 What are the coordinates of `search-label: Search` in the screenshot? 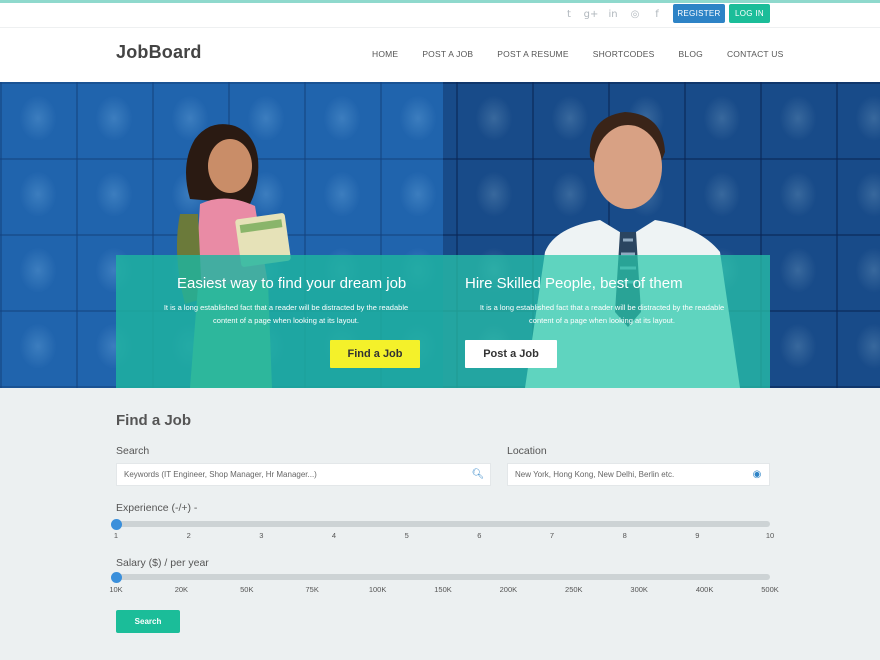 It's located at (133, 451).